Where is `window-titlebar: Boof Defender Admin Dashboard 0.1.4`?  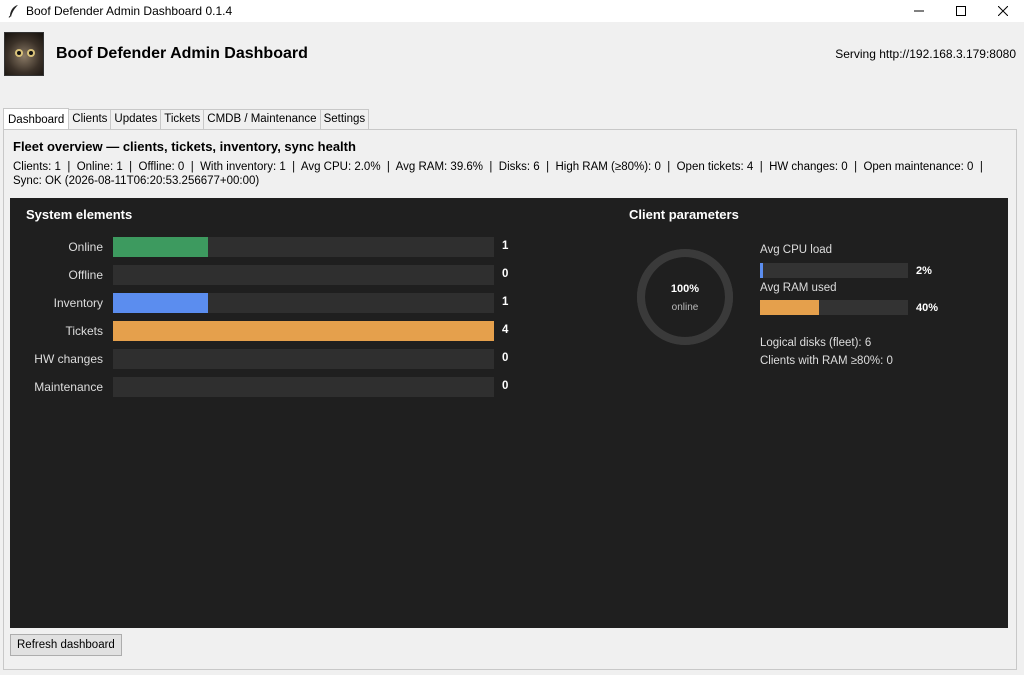 window-titlebar: Boof Defender Admin Dashboard 0.1.4 is located at coordinates (512, 11).